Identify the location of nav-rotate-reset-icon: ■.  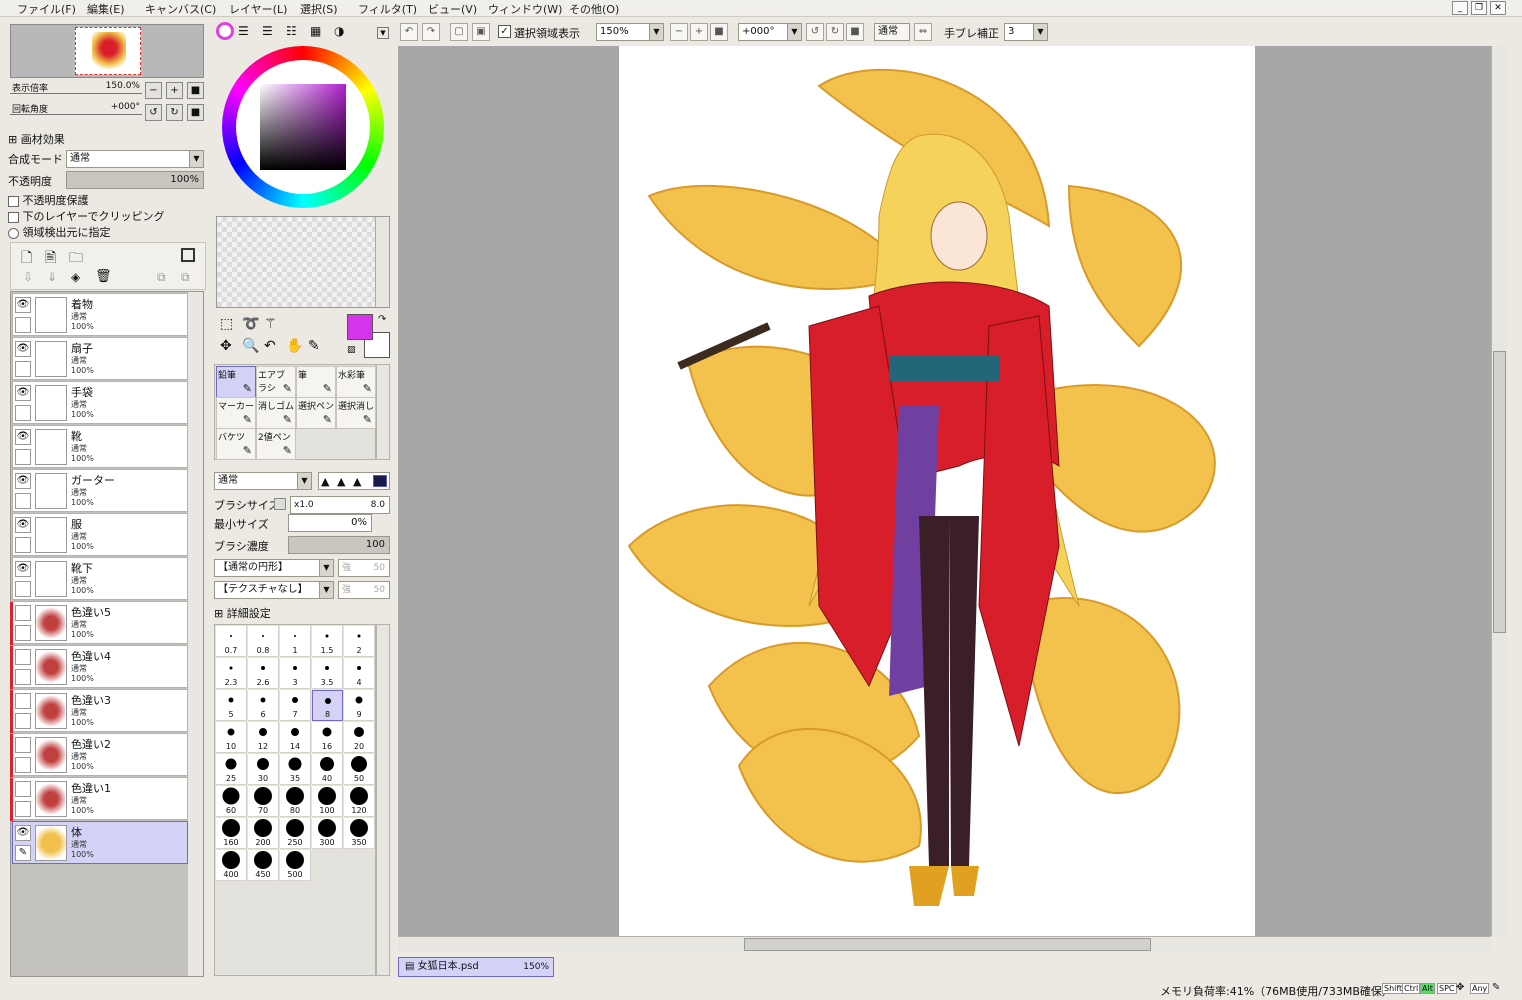
(195, 112).